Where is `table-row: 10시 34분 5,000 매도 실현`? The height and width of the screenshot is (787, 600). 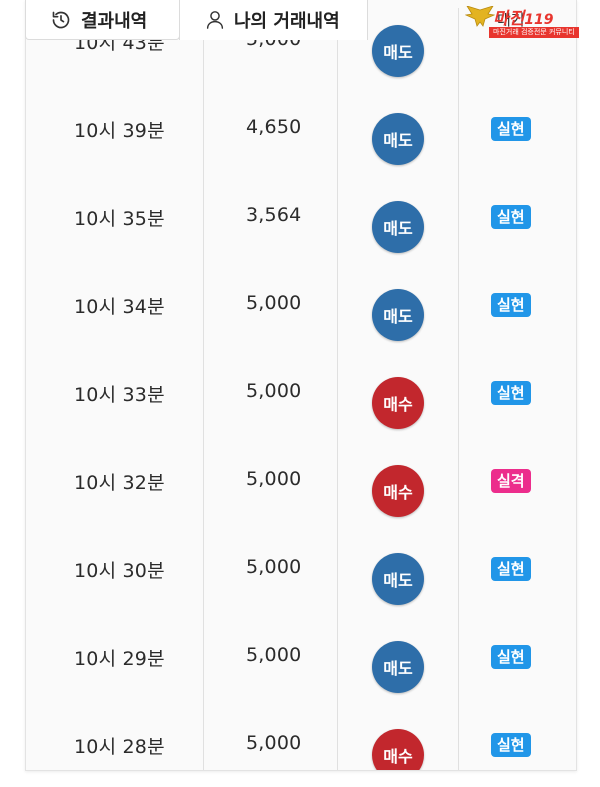 table-row: 10시 34분 5,000 매도 실현 is located at coordinates (302, 316).